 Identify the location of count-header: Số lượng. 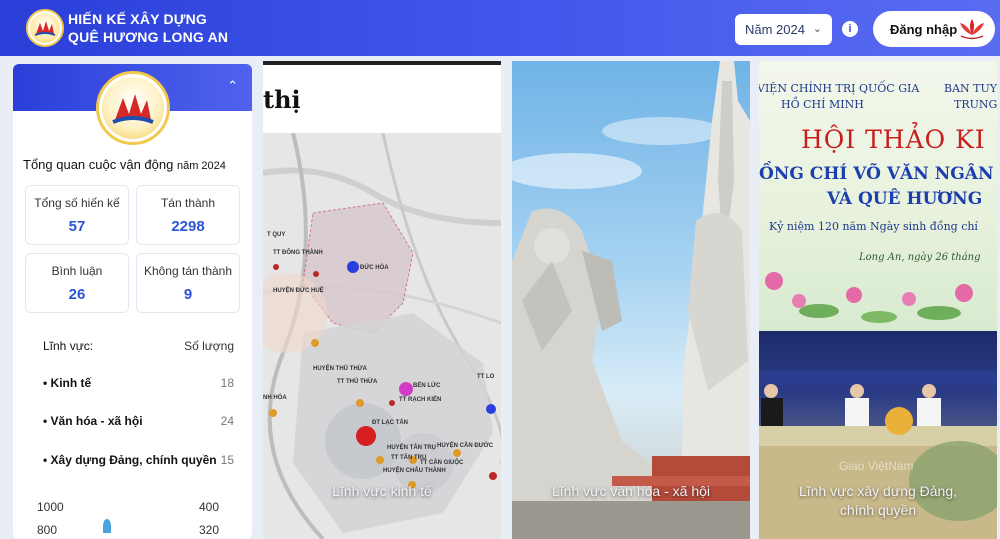
(209, 346).